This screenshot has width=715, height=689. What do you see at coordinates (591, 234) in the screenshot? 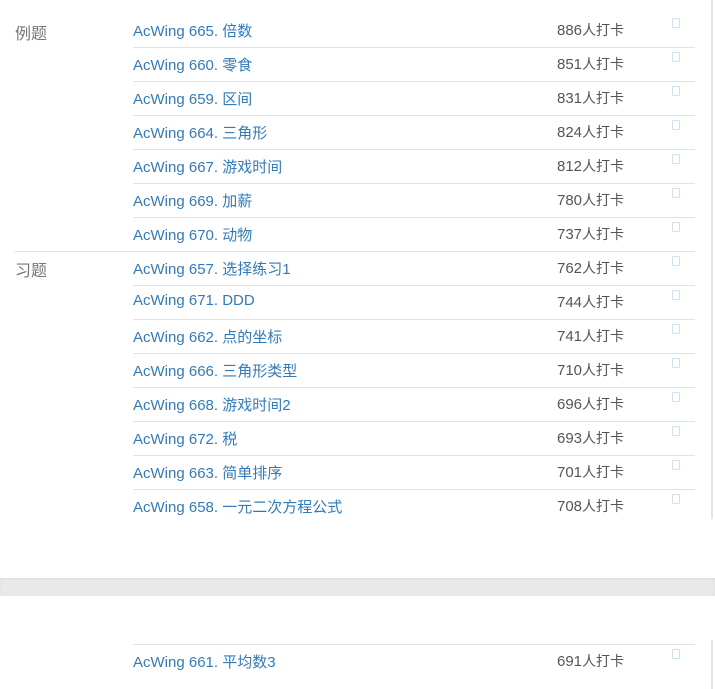
I see `checkin-count: 737人打卡` at bounding box center [591, 234].